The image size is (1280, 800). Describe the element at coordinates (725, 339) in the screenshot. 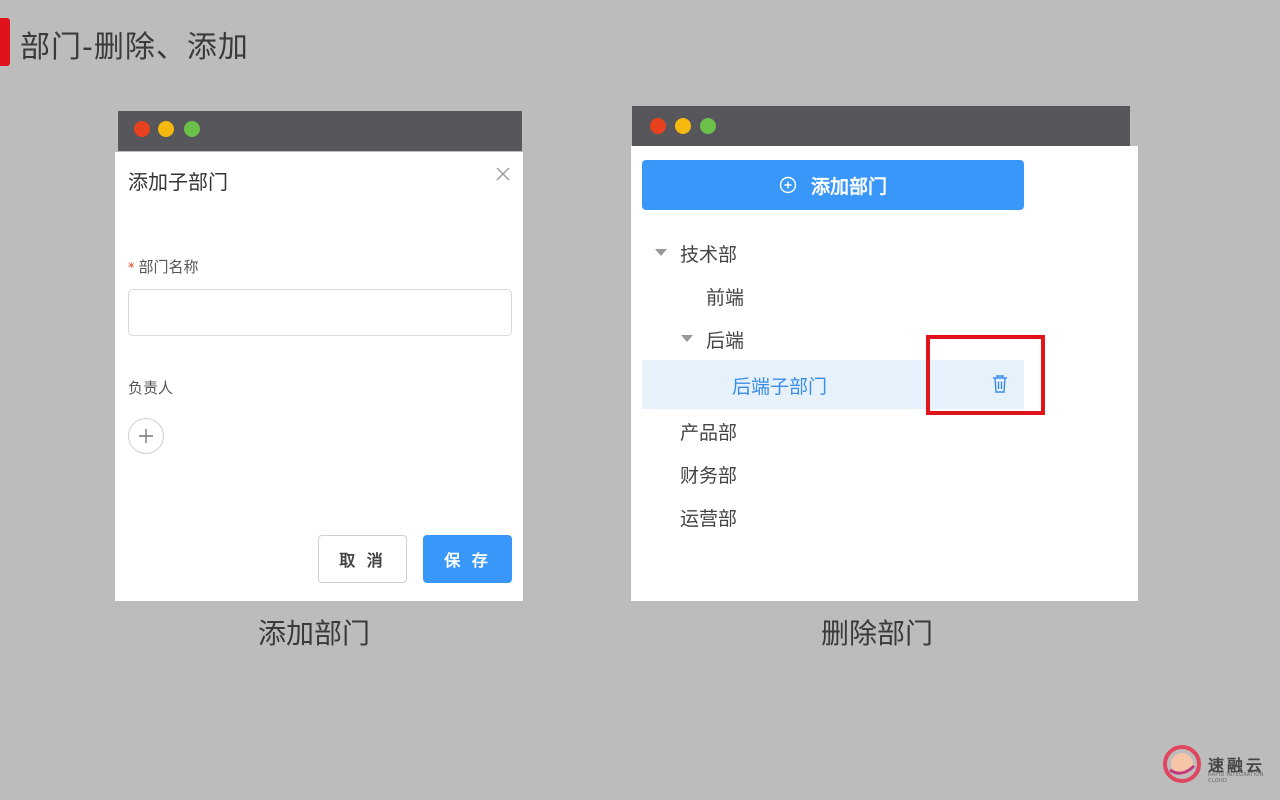

I see `tree-node-backend: 后端` at that location.